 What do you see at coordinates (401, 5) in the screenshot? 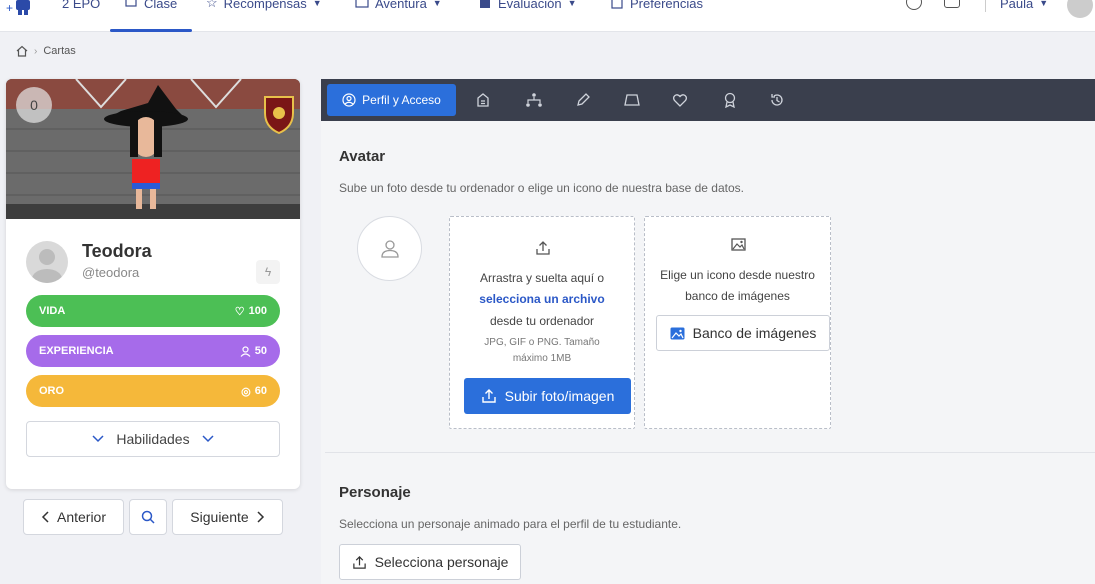
I see `nav-aventura-label: Aventura` at bounding box center [401, 5].